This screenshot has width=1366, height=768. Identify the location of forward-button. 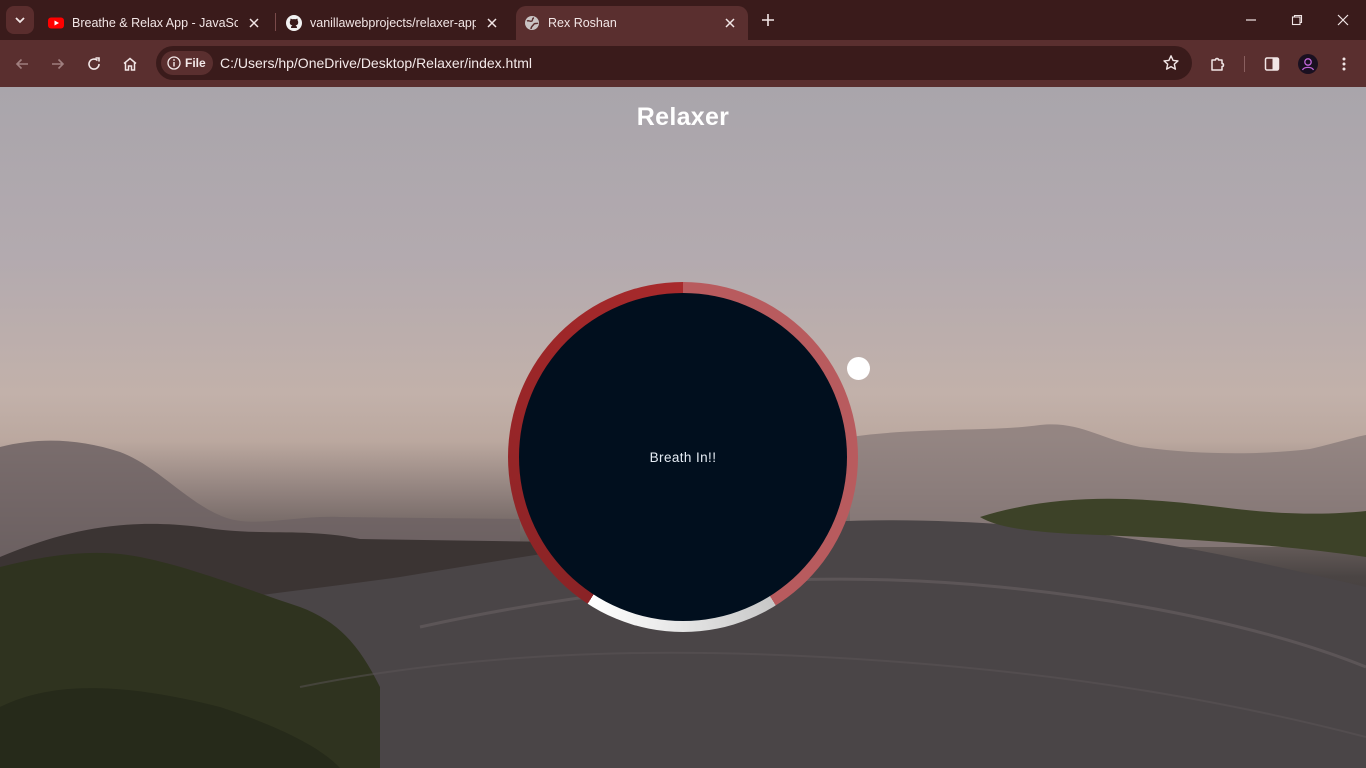
(58, 64).